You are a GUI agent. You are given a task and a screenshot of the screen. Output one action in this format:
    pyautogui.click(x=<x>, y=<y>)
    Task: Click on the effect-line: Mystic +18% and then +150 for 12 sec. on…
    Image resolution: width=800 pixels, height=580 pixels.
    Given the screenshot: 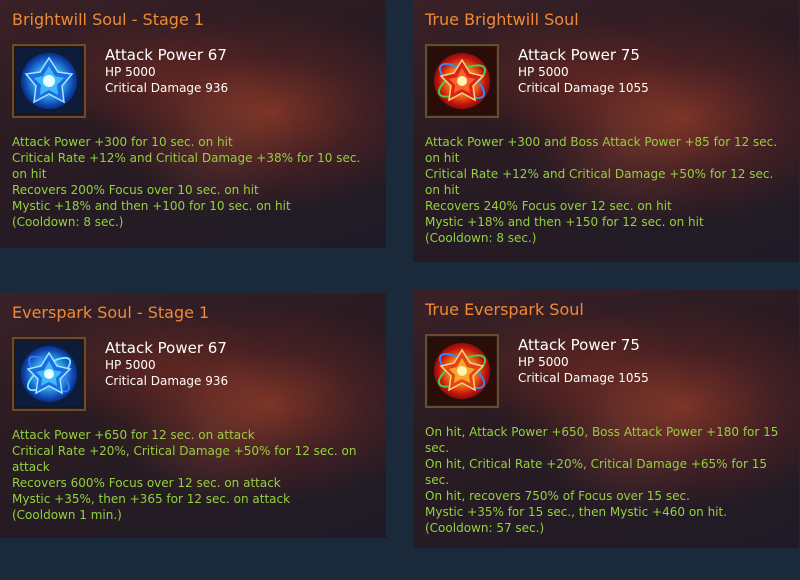 What is the action you would take?
    pyautogui.click(x=564, y=222)
    